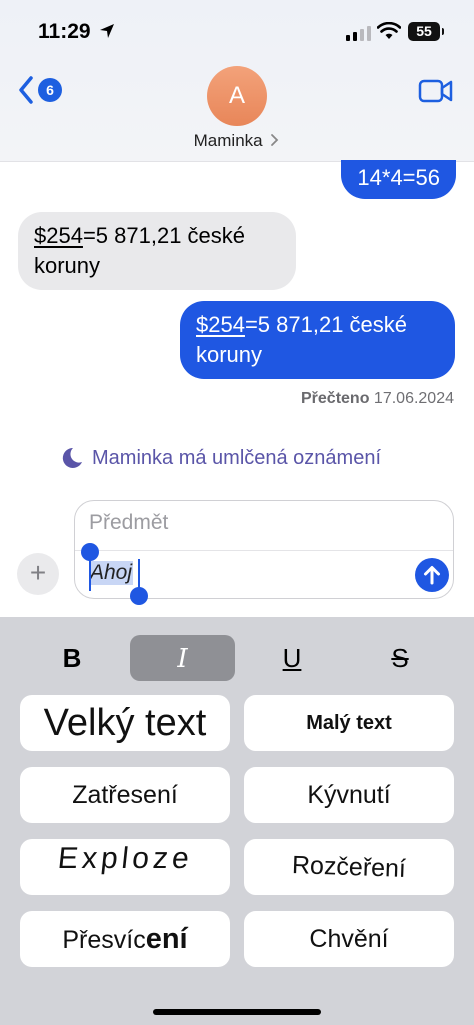 The image size is (474, 1025). I want to click on effect-bloom-button: Přesvícení, so click(125, 939).